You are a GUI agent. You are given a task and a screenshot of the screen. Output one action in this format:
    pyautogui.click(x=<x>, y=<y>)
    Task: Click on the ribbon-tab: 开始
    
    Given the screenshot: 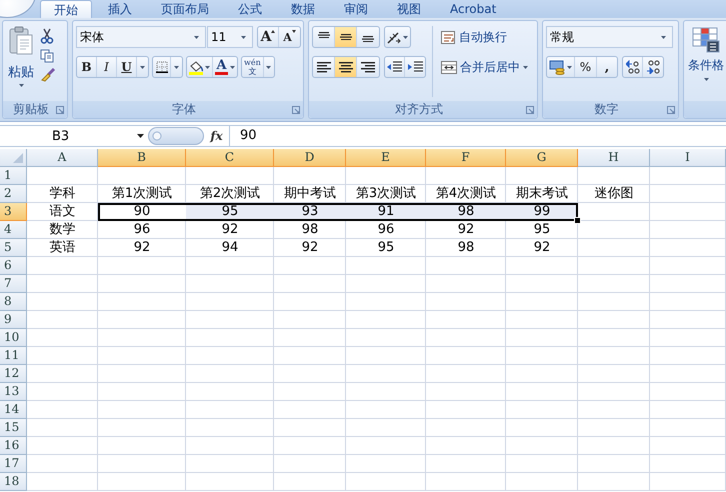 What is the action you would take?
    pyautogui.click(x=66, y=9)
    